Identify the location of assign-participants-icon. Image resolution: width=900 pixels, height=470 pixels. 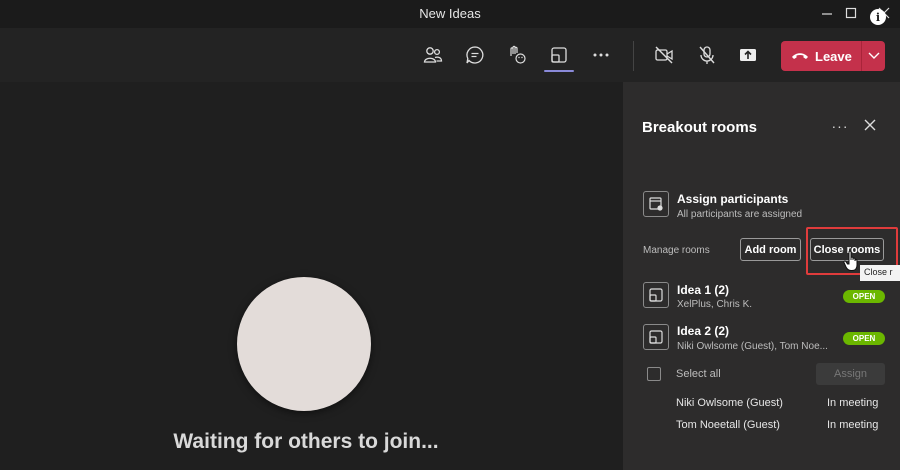
(656, 204).